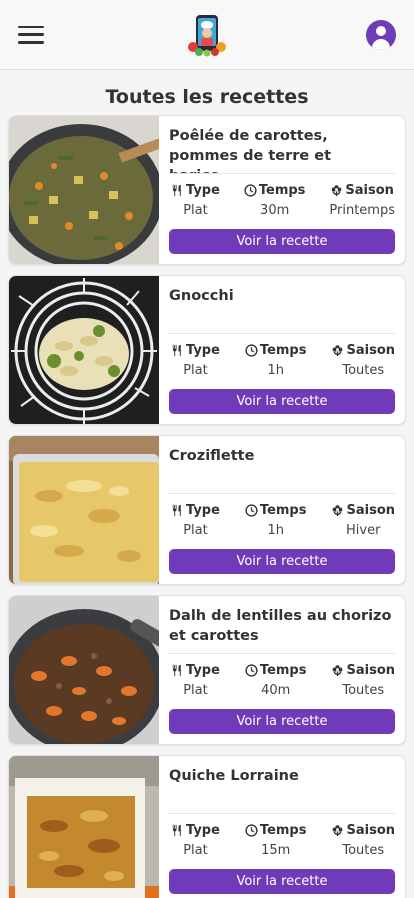 This screenshot has width=414, height=898. I want to click on app-header, so click(207, 35).